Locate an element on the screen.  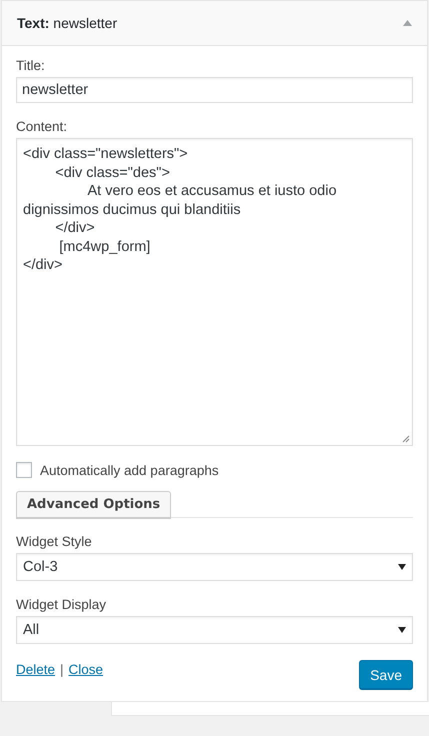
save-button: Save is located at coordinates (386, 674).